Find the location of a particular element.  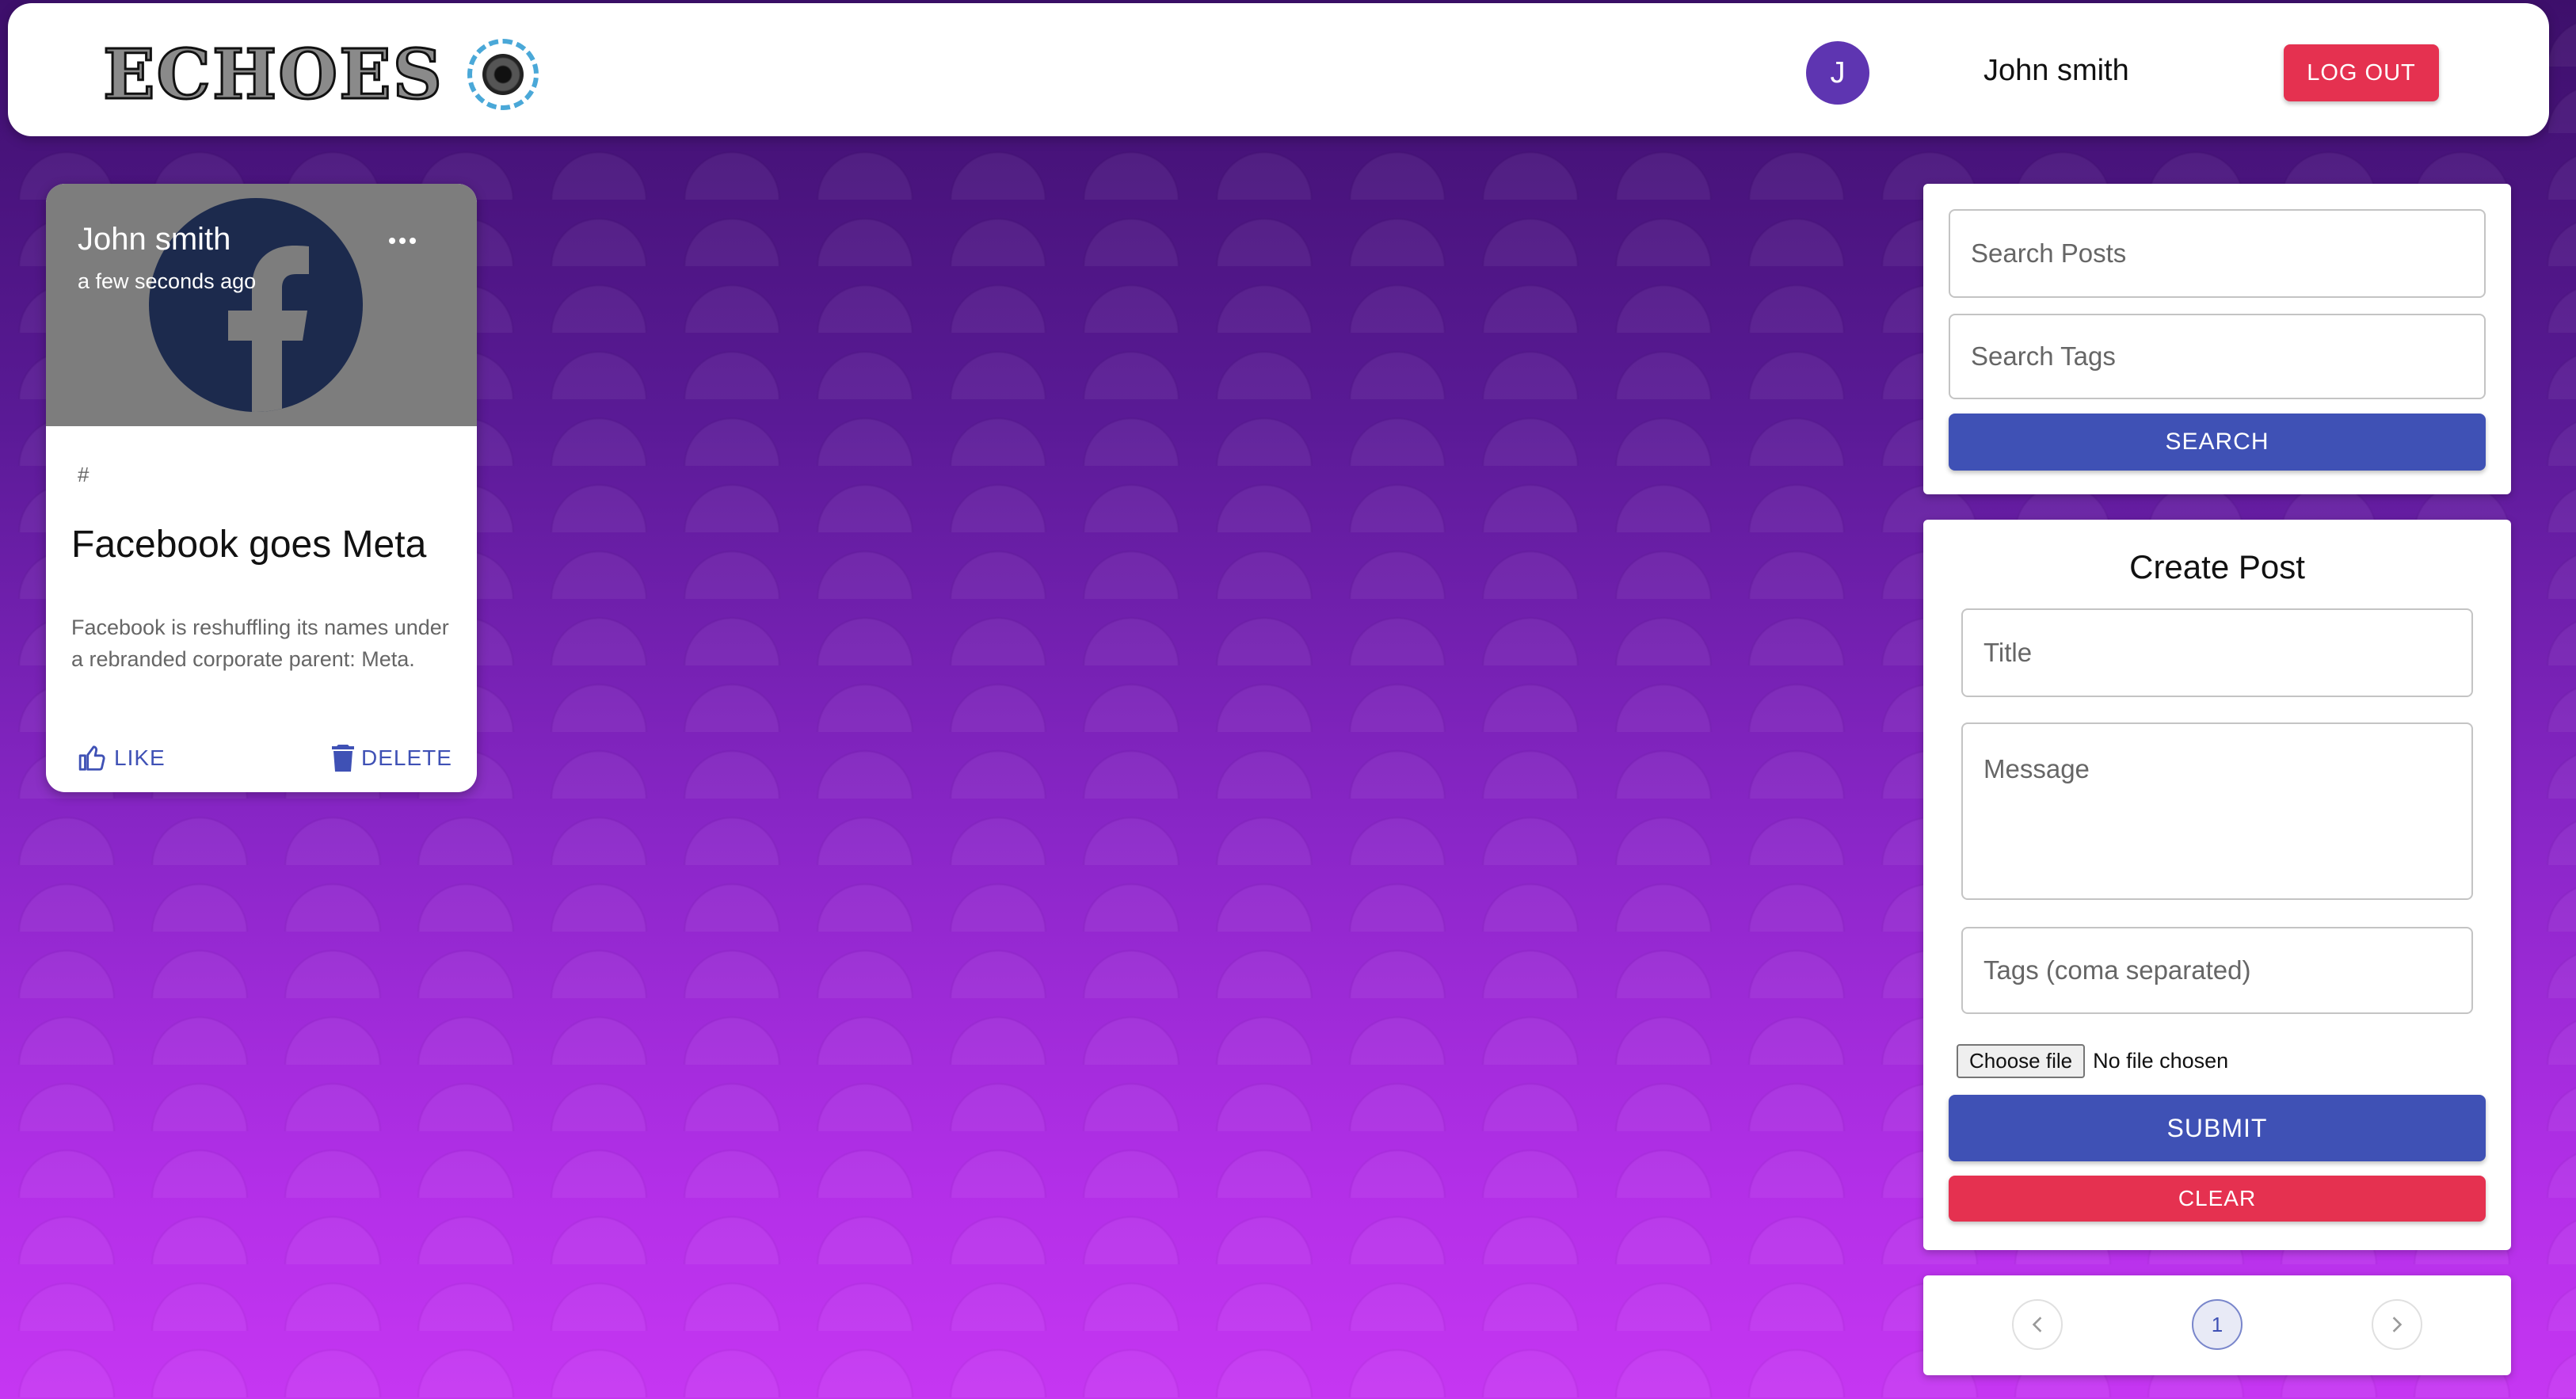

search-tags-input: Search Tags is located at coordinates (2217, 356).